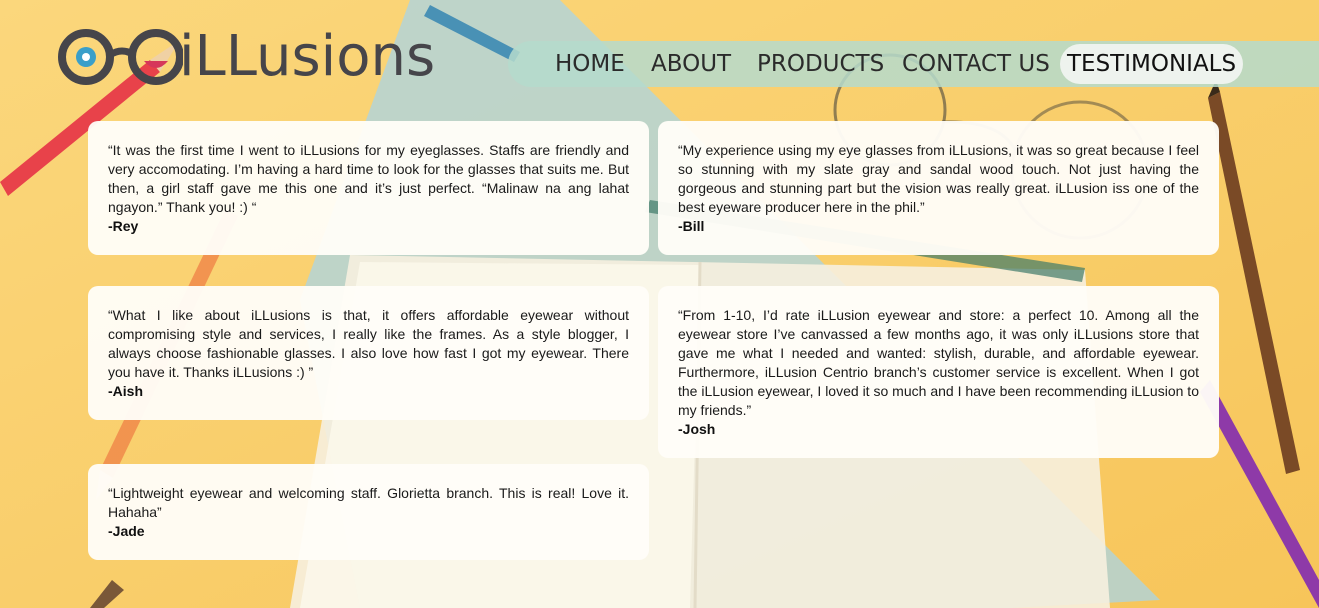 This screenshot has width=1319, height=608. What do you see at coordinates (307, 56) in the screenshot?
I see `brand-name: iLLusions` at bounding box center [307, 56].